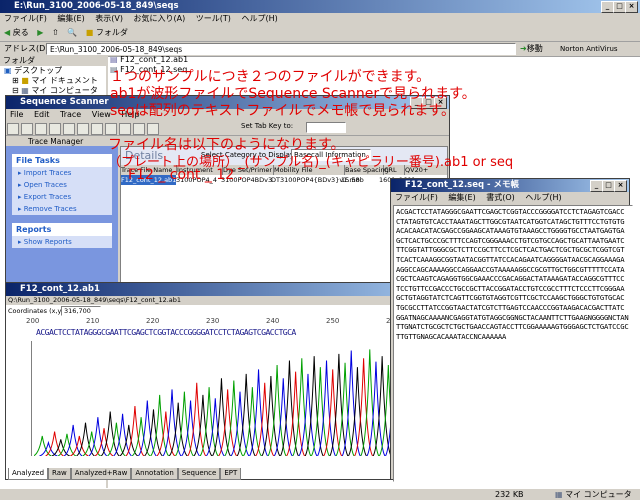 The height and width of the screenshot is (500, 640). Describe the element at coordinates (64, 102) in the screenshot. I see `scanner-title: Sequence Scanner` at that location.